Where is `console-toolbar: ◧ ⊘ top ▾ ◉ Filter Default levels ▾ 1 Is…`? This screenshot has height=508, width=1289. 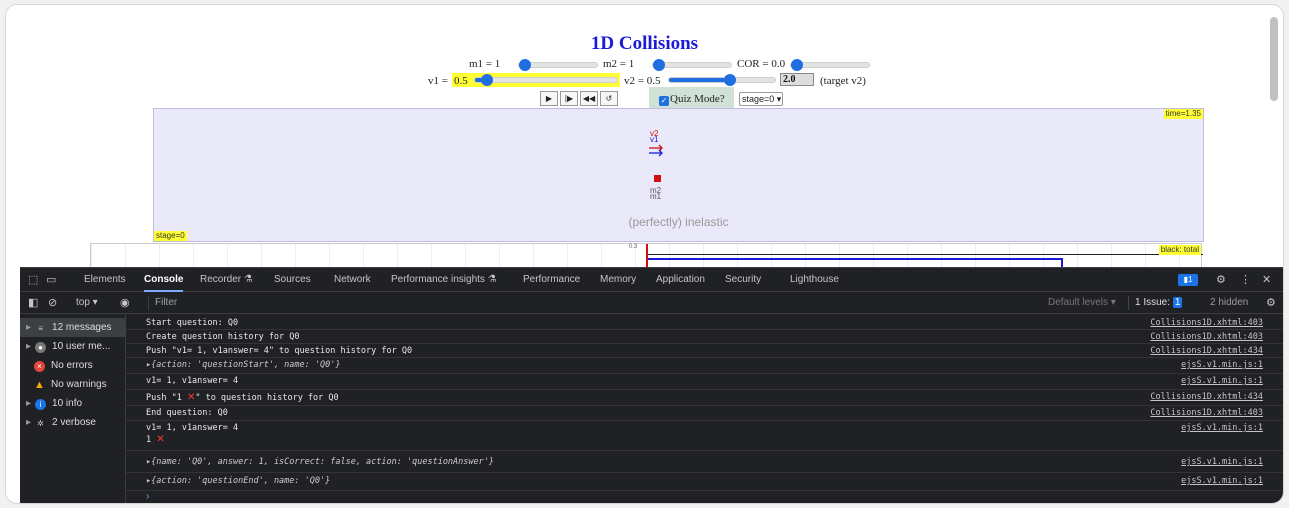
console-toolbar: ◧ ⊘ top ▾ ◉ Filter Default levels ▾ 1 Is… is located at coordinates (651, 303).